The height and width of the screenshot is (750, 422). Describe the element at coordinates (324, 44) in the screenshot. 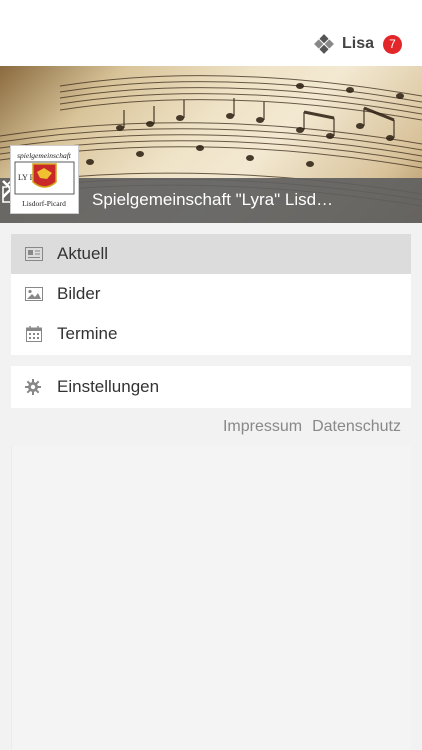

I see `diamond-logo-icon` at that location.